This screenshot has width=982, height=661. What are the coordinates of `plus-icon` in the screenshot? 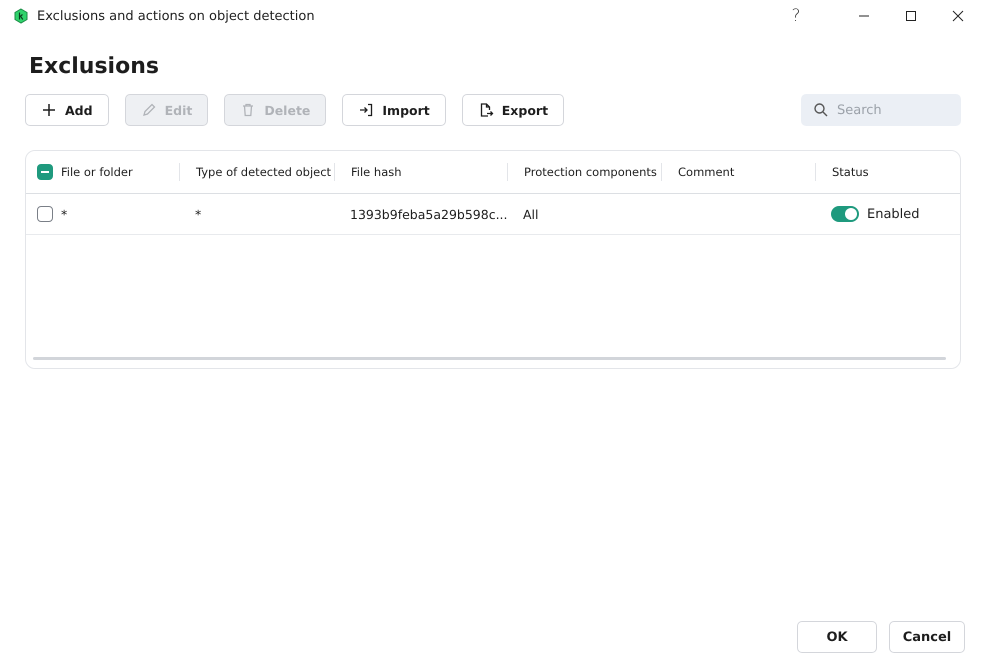 It's located at (49, 110).